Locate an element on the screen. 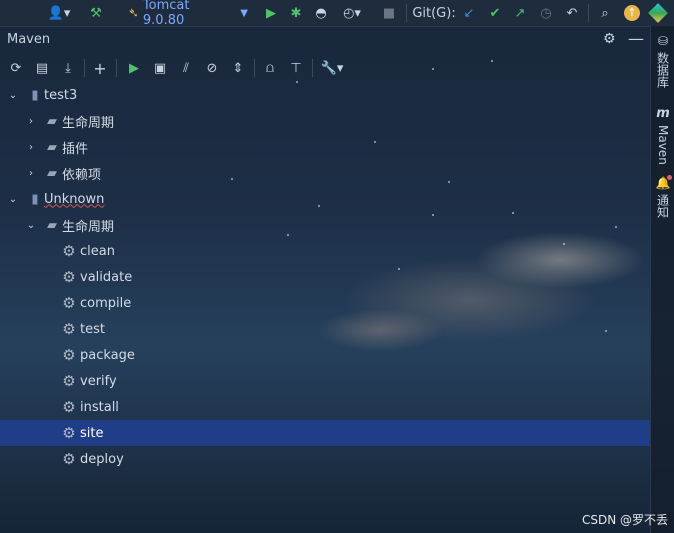 The height and width of the screenshot is (533, 674). goal-label: clean is located at coordinates (97, 251).